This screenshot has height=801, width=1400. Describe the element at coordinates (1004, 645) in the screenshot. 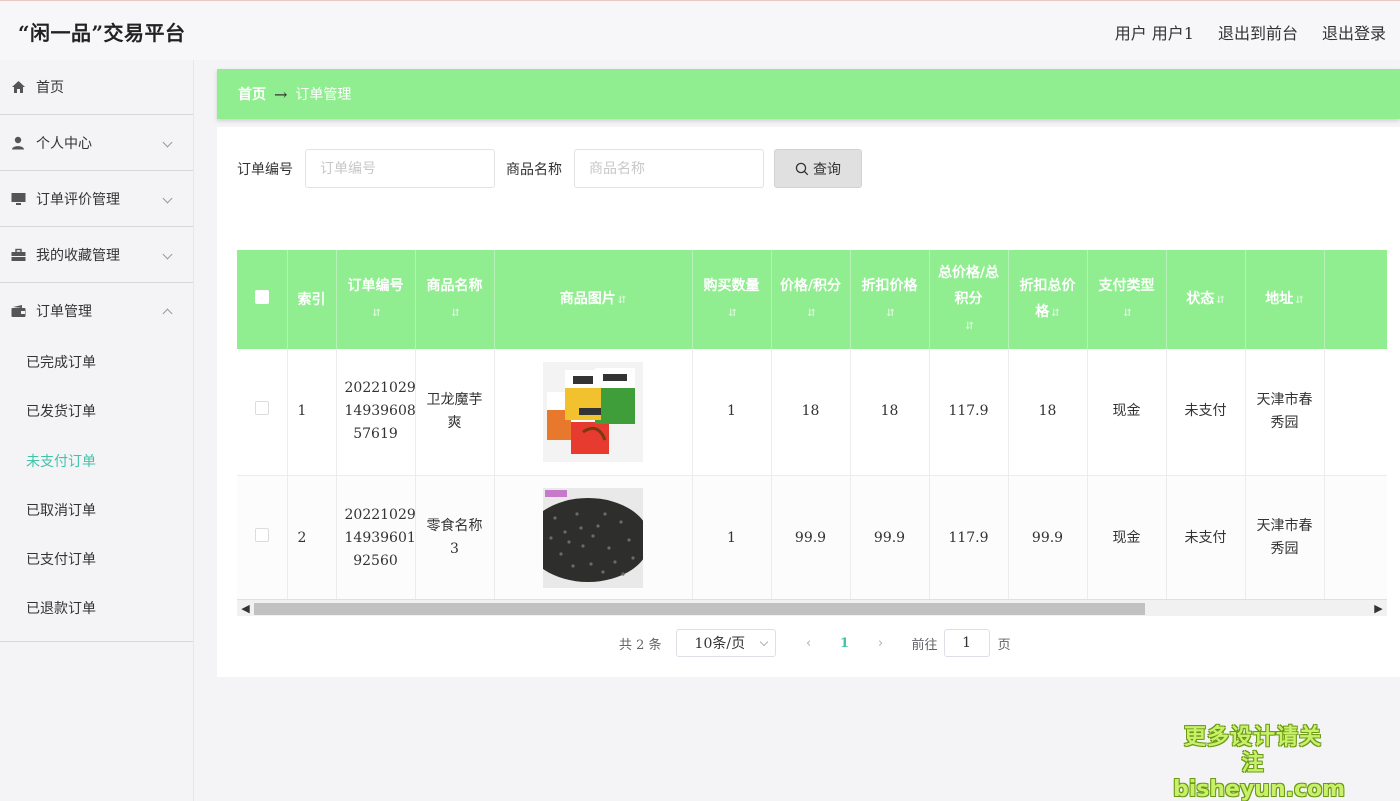

I see `page-unit-label: 页` at that location.